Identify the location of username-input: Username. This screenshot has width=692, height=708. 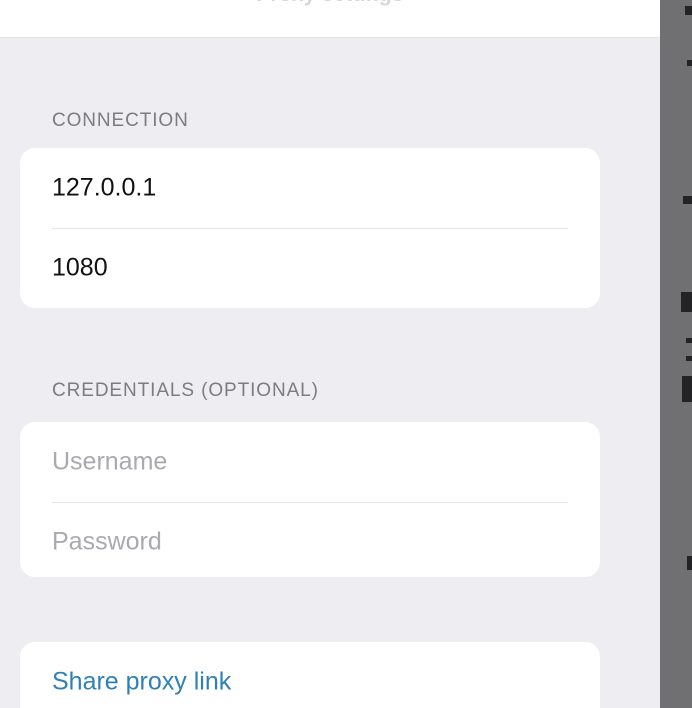
(109, 462).